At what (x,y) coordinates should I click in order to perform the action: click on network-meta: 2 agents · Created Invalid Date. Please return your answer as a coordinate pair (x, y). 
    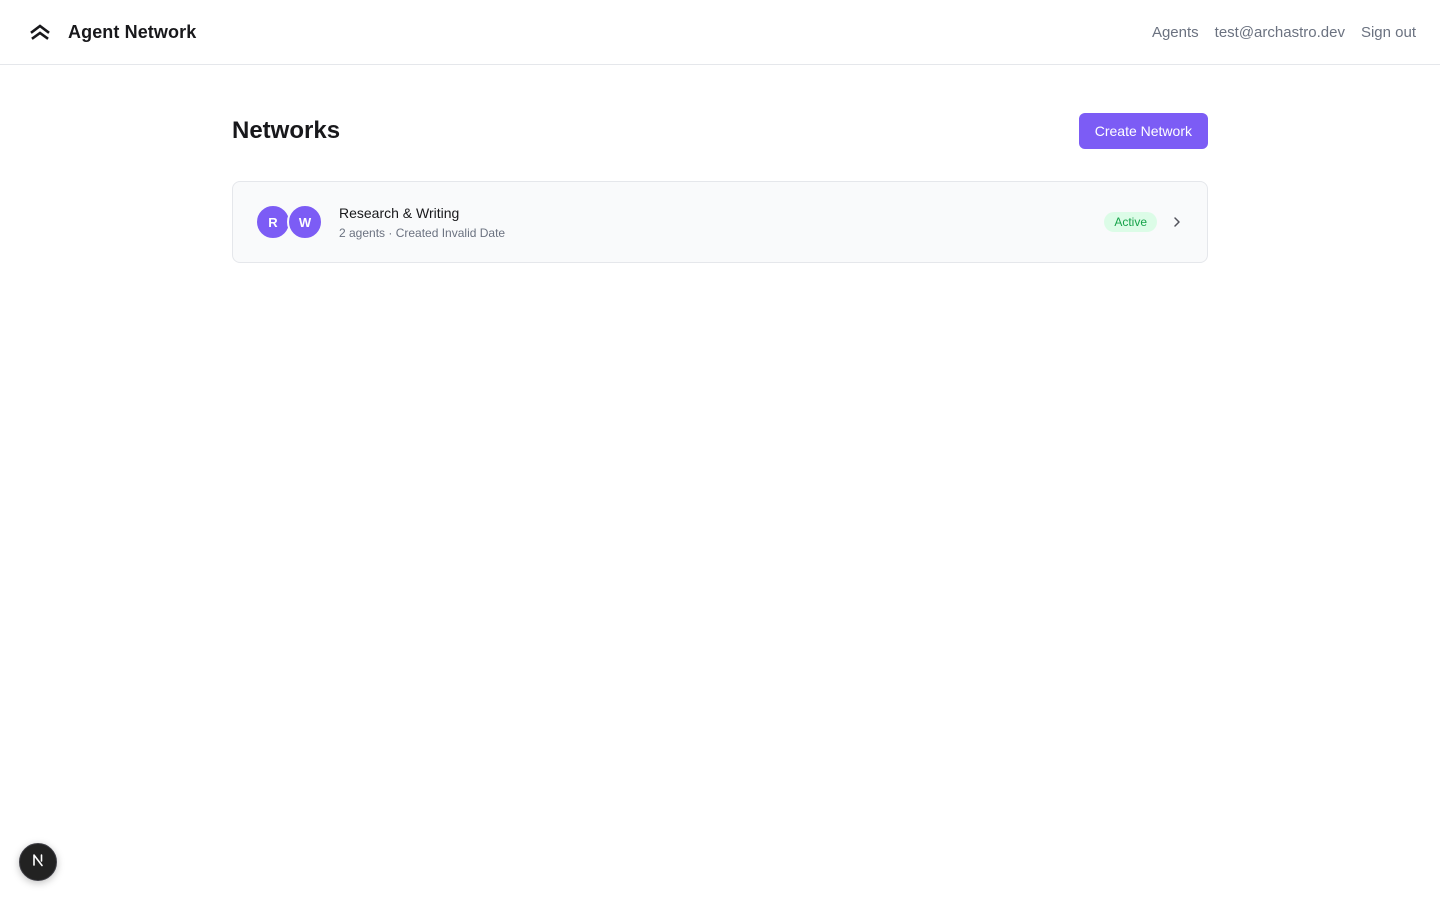
    Looking at the image, I should click on (422, 232).